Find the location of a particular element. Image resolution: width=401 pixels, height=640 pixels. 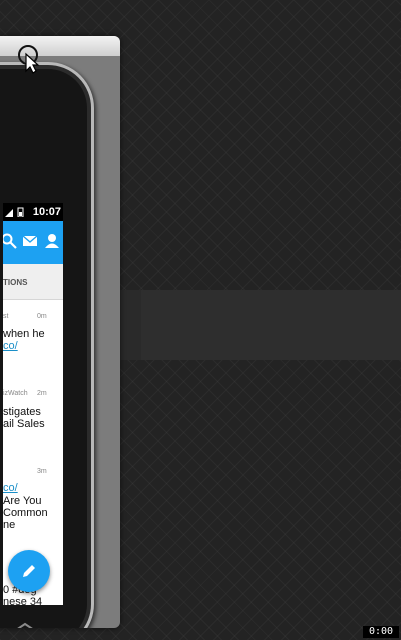

corner-clock: 0:00 is located at coordinates (381, 632).